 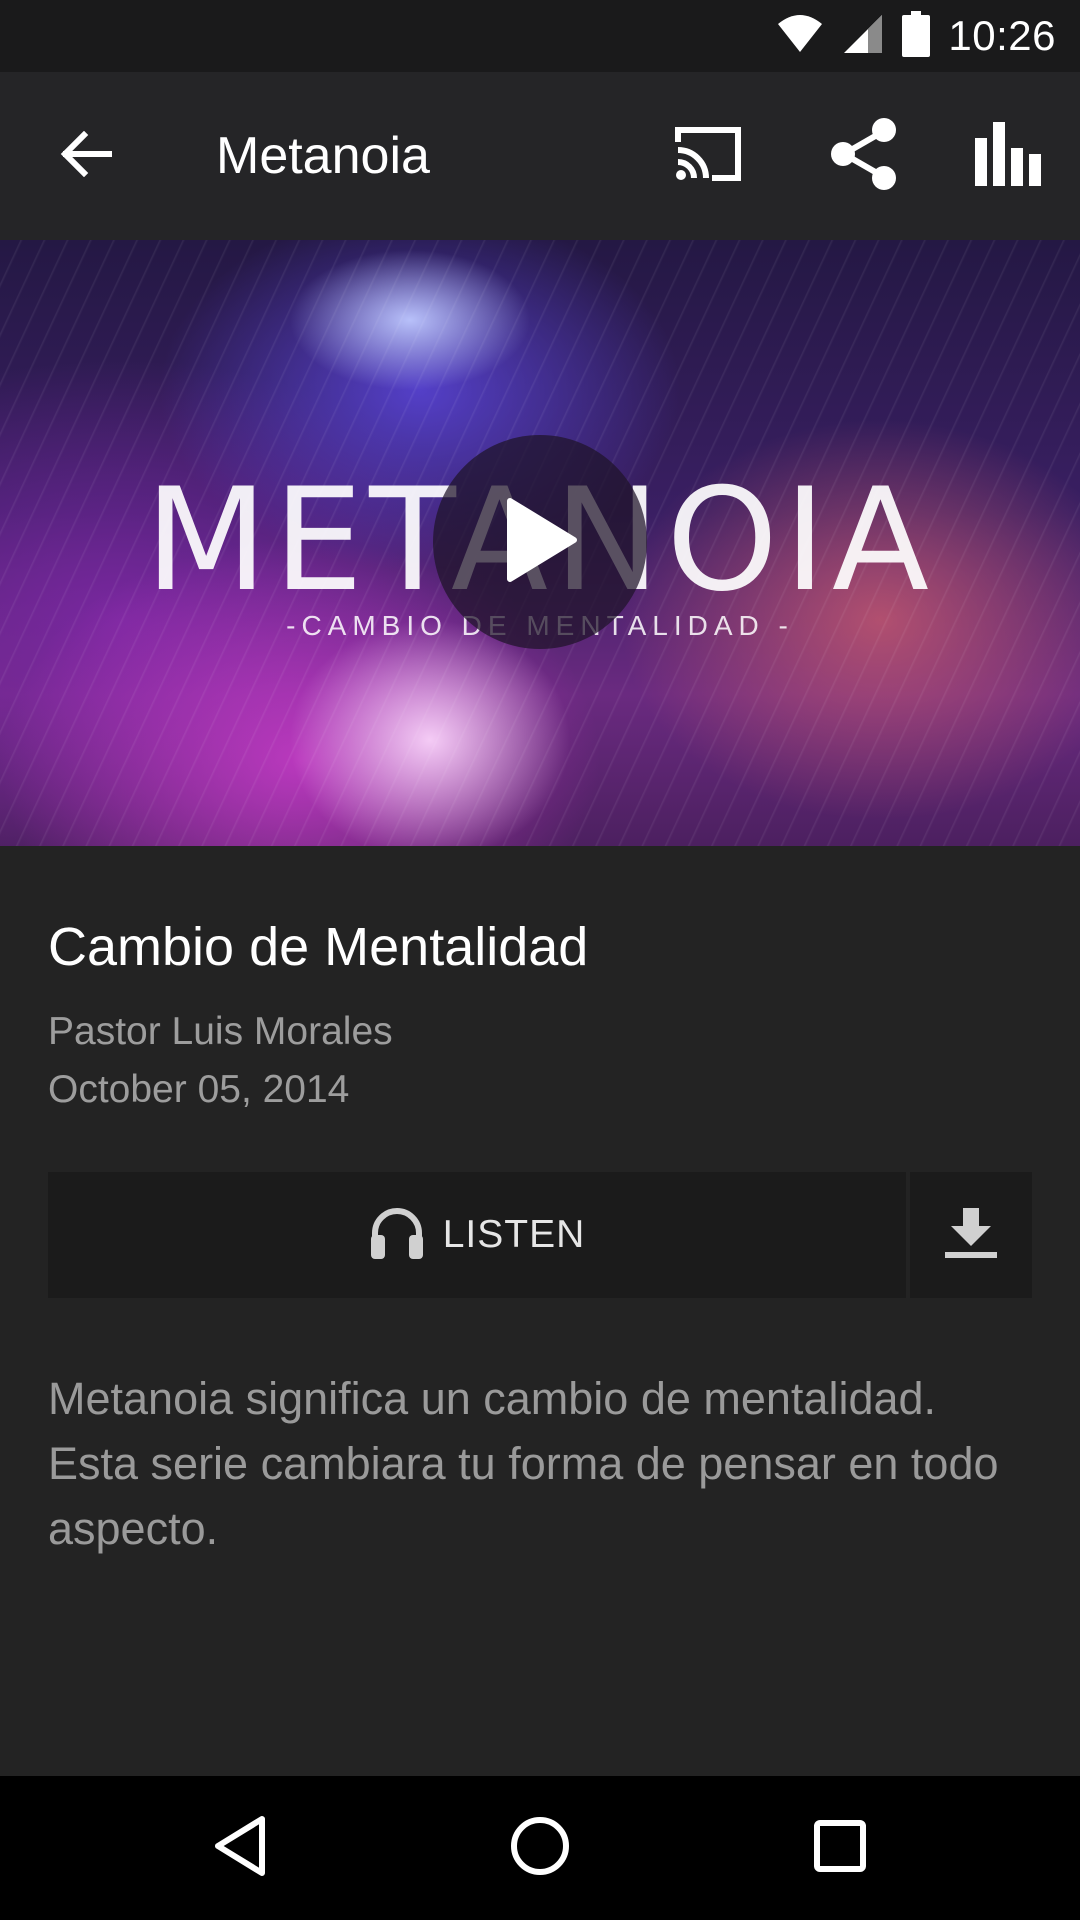 I want to click on share-icon, so click(x=864, y=156).